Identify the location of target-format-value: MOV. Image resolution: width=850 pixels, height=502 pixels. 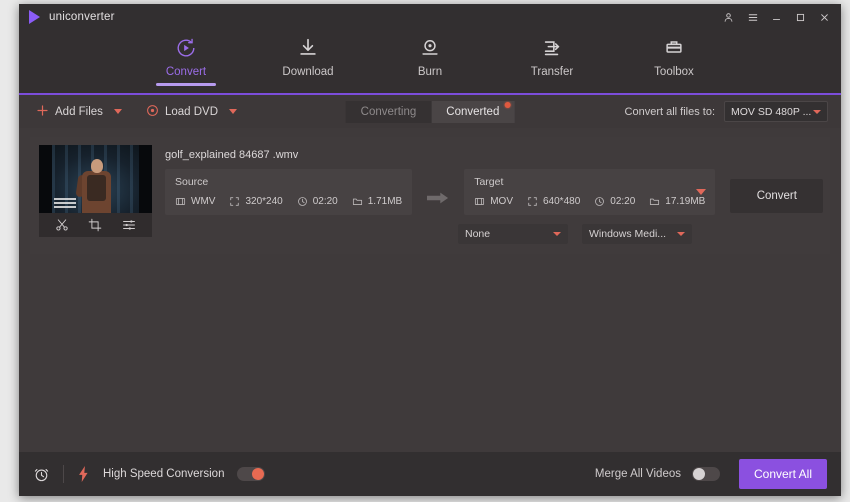
(501, 201).